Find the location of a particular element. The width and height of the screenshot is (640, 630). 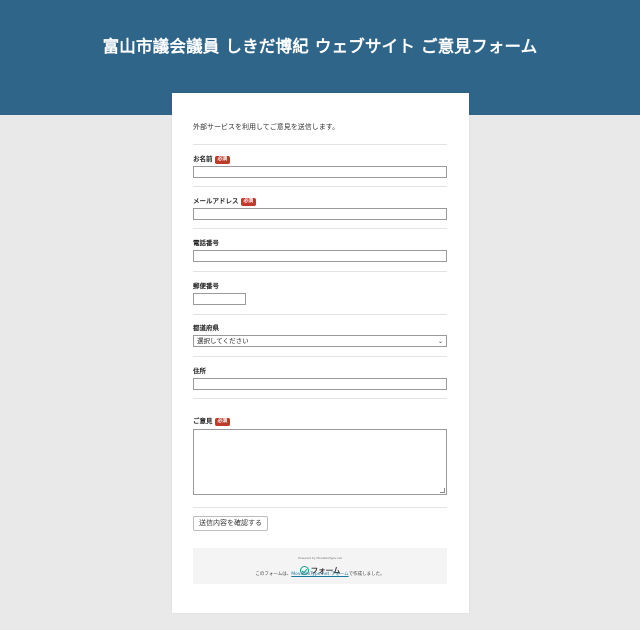

confirm-button: 送信内容を確認する is located at coordinates (230, 523).